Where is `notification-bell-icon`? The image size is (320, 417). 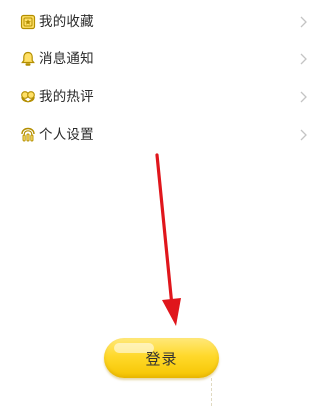 notification-bell-icon is located at coordinates (28, 59).